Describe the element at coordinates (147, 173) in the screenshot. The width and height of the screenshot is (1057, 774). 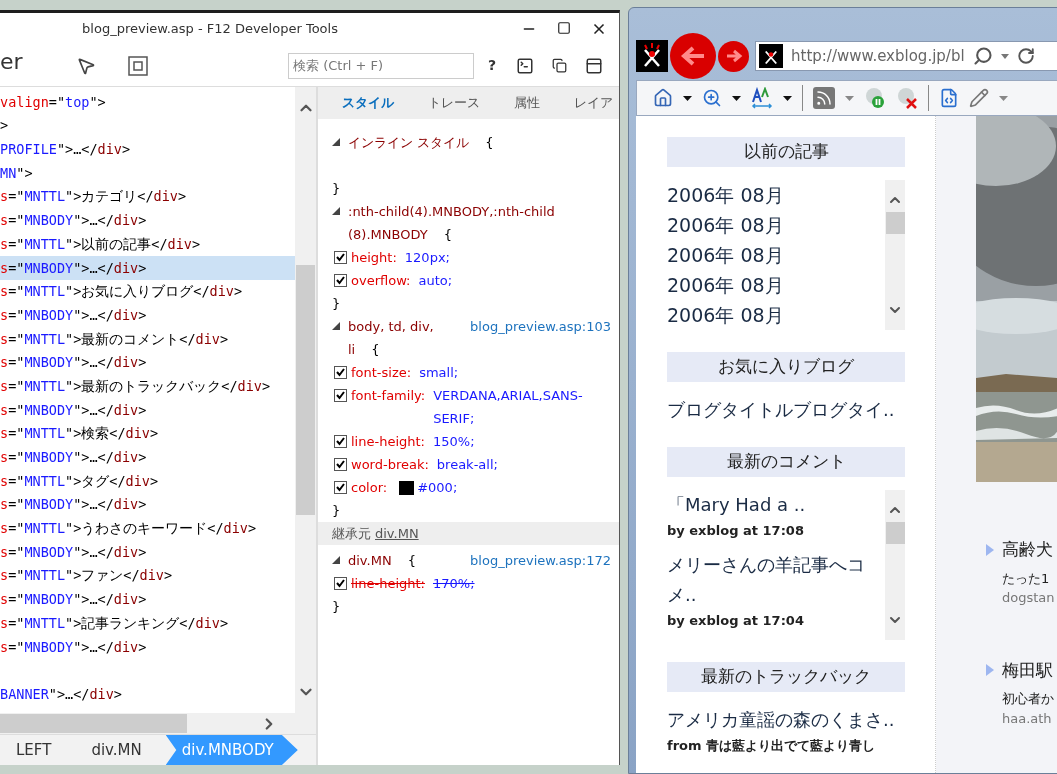
I see `dom-node-row: MN">` at that location.